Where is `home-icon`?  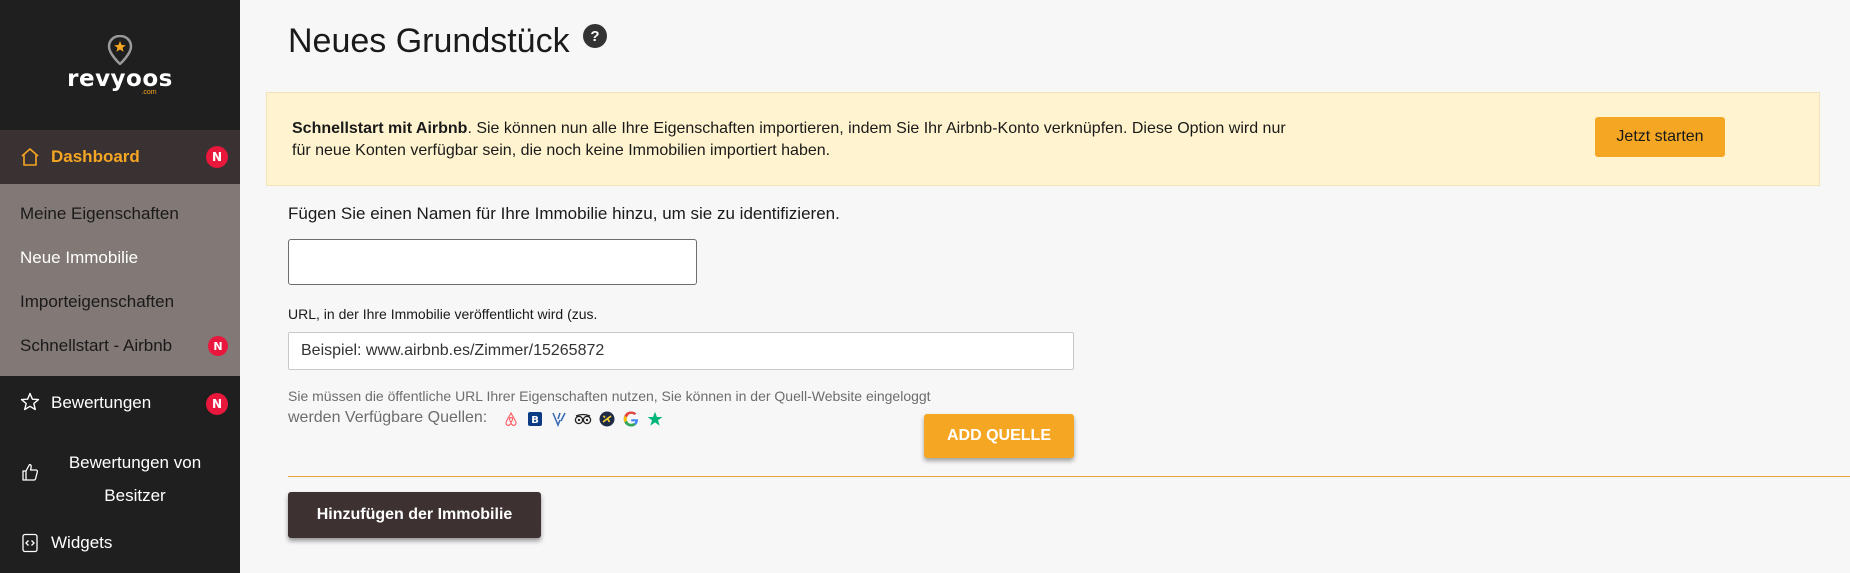 home-icon is located at coordinates (30, 157).